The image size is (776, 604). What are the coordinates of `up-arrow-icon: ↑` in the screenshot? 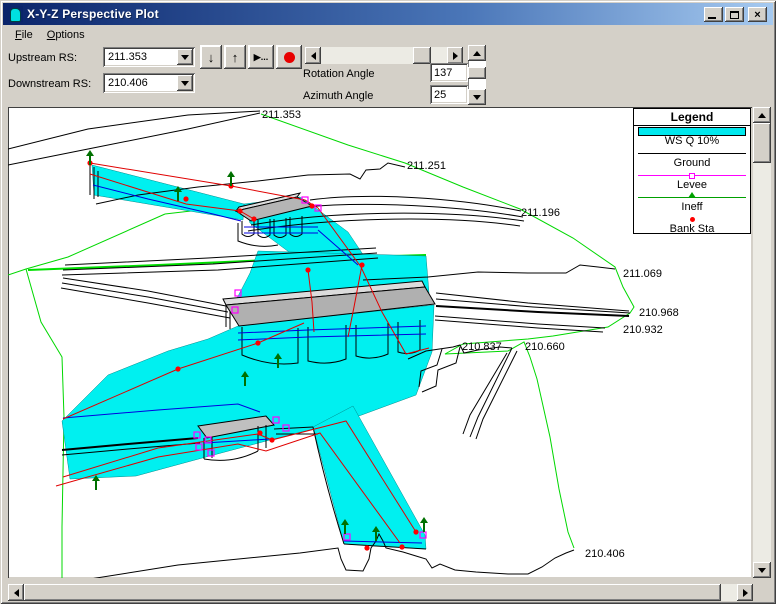 It's located at (235, 57).